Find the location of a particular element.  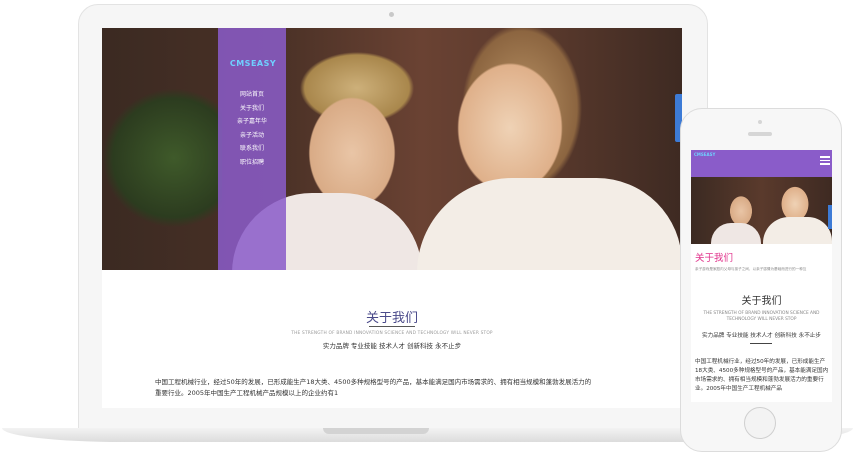

side-nav-panel: CMSEASY 网站首页 关于我们 亲子嘉年华 亲子活动 联系我们 职位招聘 is located at coordinates (252, 149).